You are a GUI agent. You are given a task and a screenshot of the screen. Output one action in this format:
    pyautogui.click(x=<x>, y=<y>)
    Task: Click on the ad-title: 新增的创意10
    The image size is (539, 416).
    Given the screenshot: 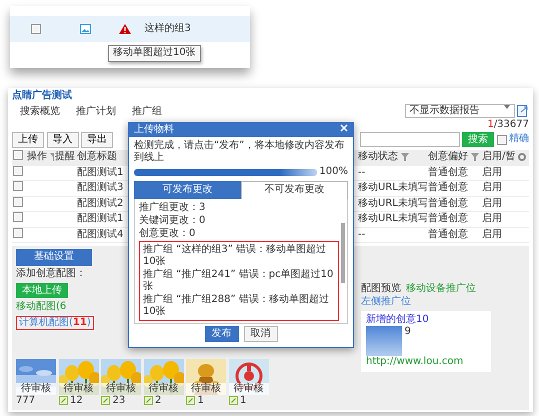 What is the action you would take?
    pyautogui.click(x=398, y=320)
    